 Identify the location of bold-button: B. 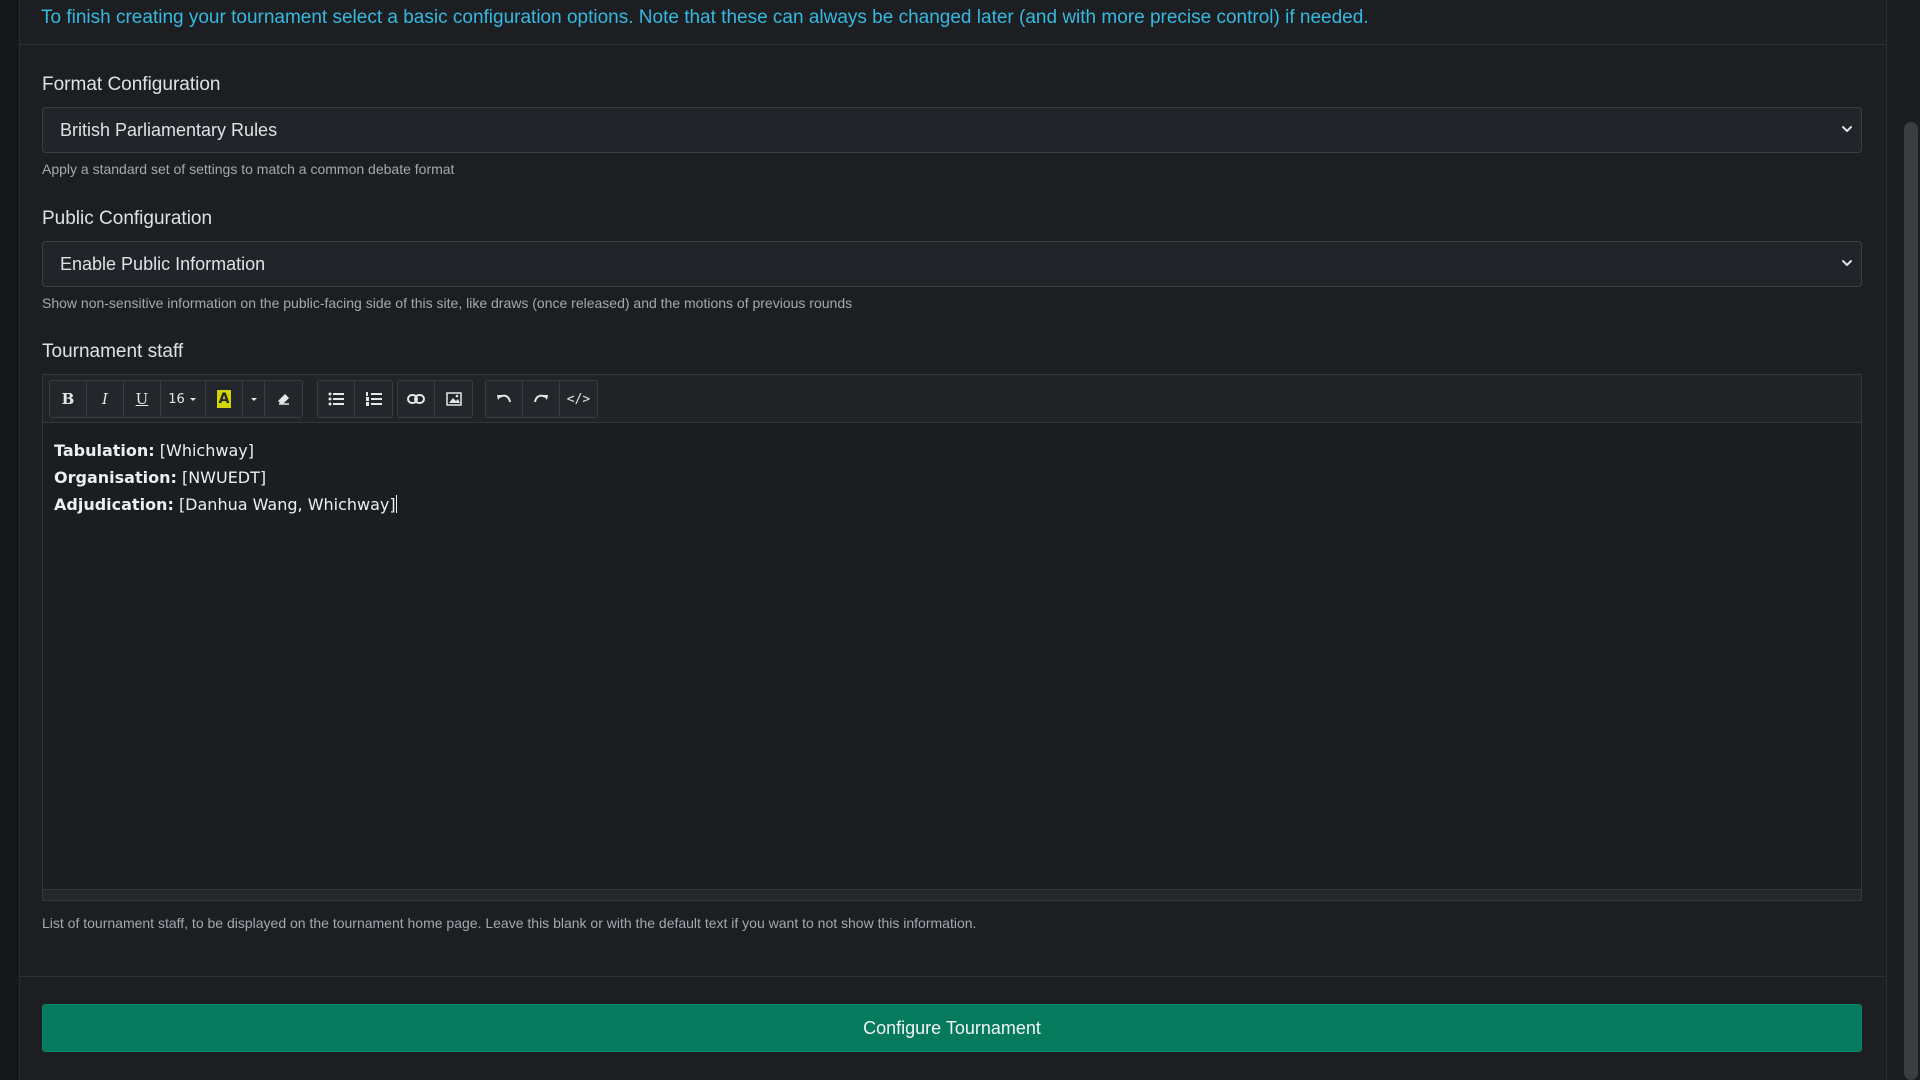
(68, 399).